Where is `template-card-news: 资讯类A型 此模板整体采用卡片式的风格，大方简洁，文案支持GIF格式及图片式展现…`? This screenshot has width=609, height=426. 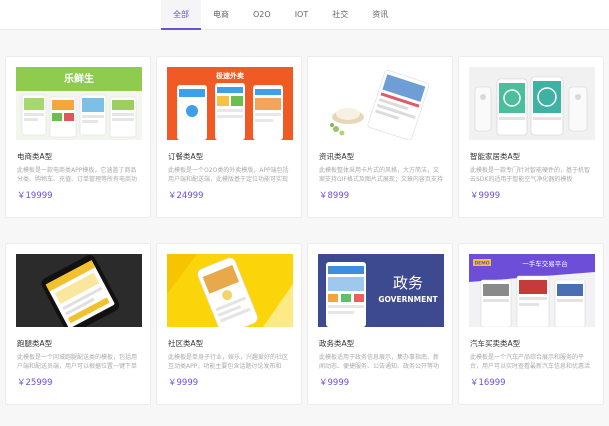 template-card-news: 资讯类A型 此模板整体采用卡片式的风格，大方简洁，文案支持GIF格式及图片式展现… is located at coordinates (380, 137).